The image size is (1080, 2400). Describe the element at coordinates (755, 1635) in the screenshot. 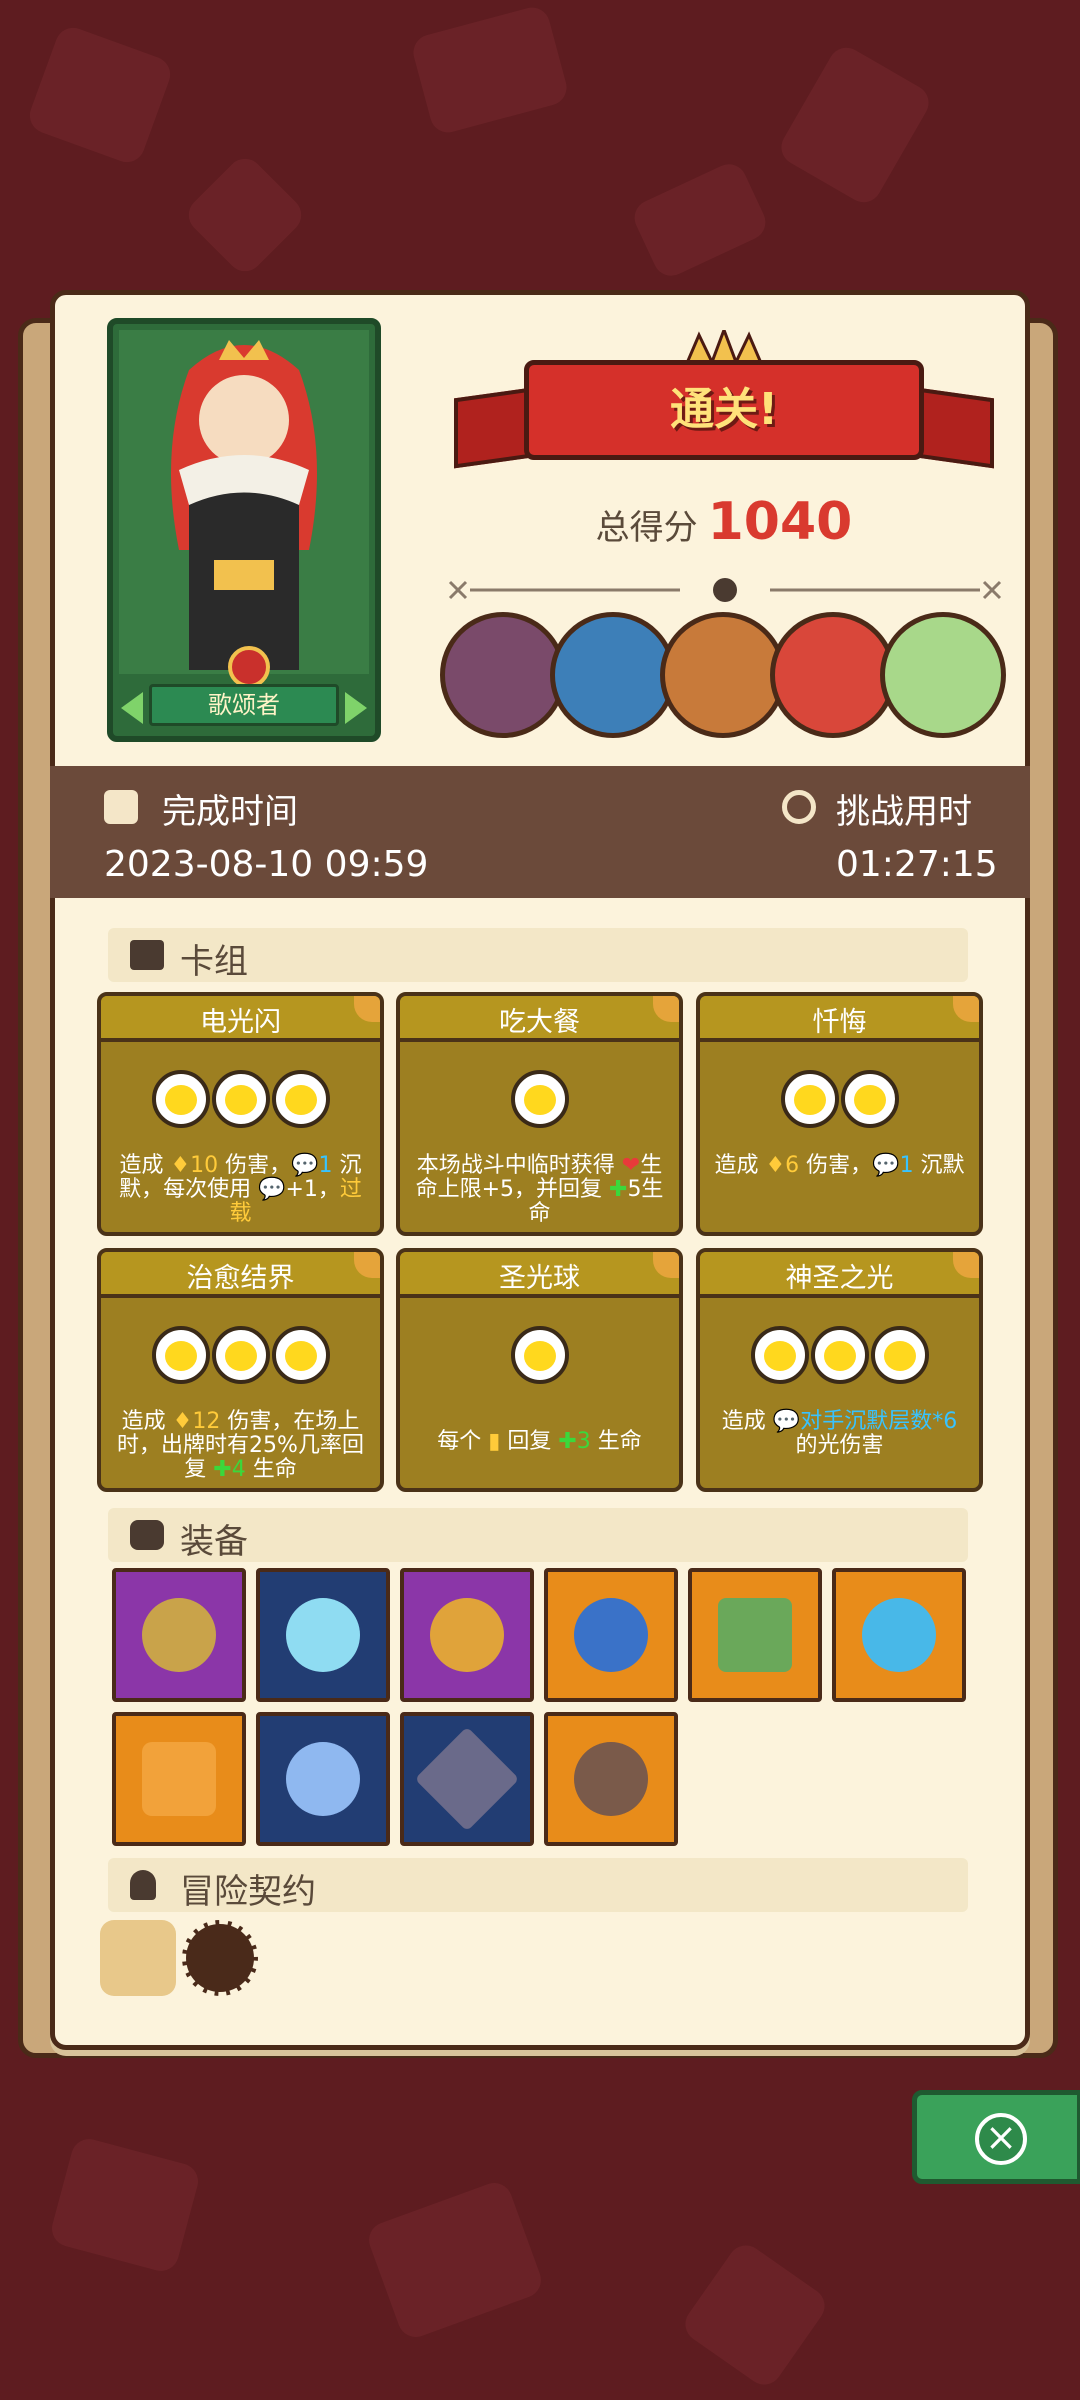

I see `moss-tablet-icon` at that location.